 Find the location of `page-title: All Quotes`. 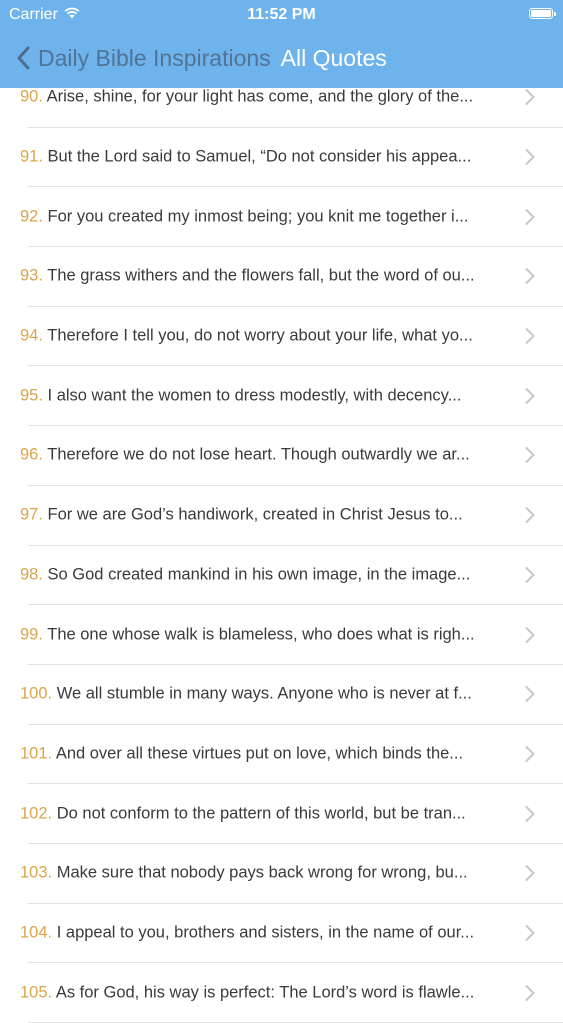

page-title: All Quotes is located at coordinates (333, 57).